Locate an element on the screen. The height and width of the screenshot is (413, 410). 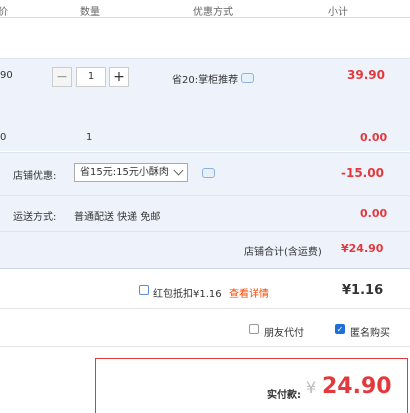
shop-discount-select: 省15元:15元小酥肉 is located at coordinates (131, 172).